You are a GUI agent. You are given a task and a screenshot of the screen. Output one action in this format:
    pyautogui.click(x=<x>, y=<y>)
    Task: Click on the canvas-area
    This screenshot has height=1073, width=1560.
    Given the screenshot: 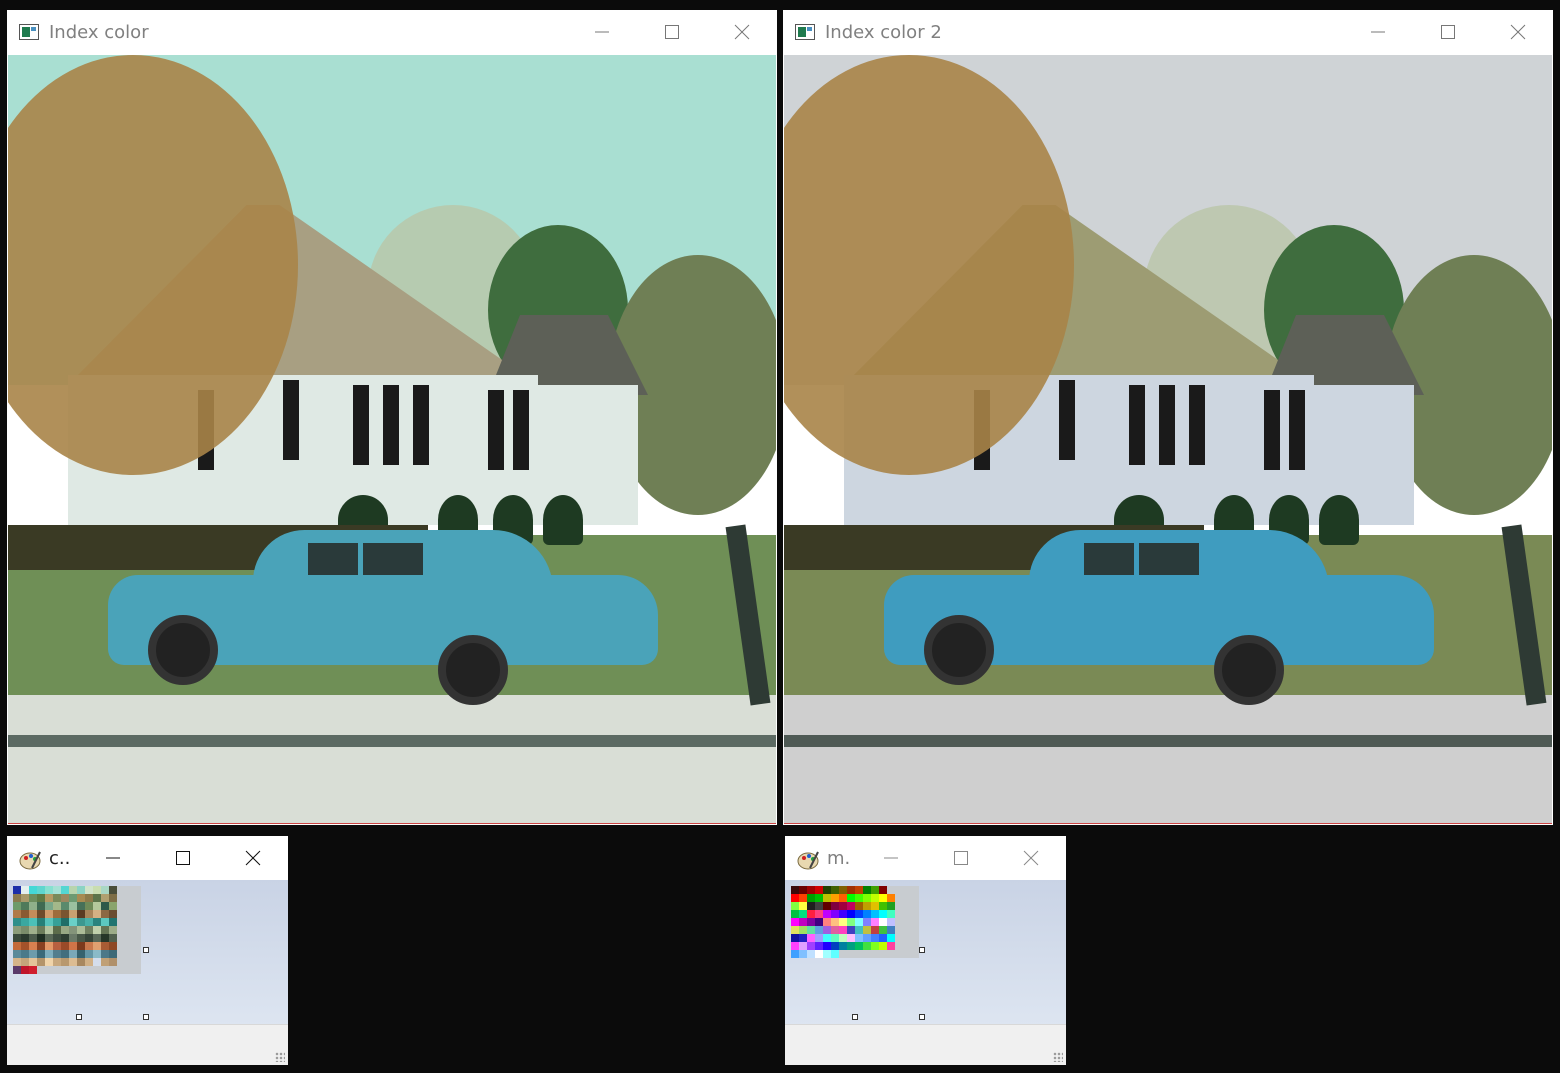 What is the action you would take?
    pyautogui.click(x=925, y=953)
    